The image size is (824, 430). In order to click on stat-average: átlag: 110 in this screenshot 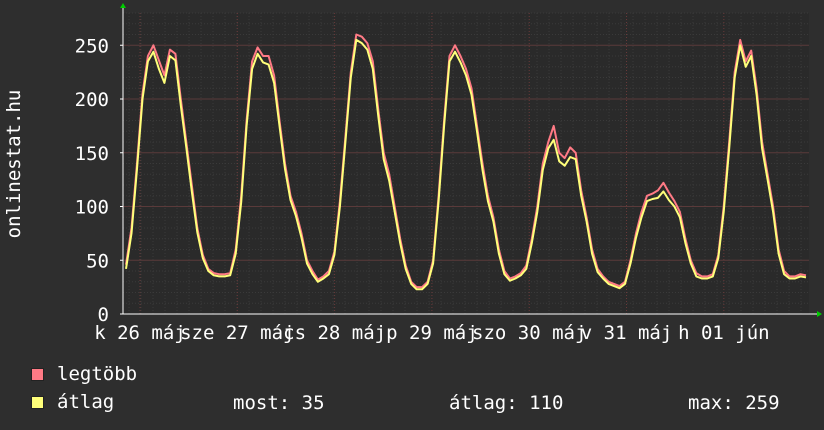, I will do `click(506, 403)`.